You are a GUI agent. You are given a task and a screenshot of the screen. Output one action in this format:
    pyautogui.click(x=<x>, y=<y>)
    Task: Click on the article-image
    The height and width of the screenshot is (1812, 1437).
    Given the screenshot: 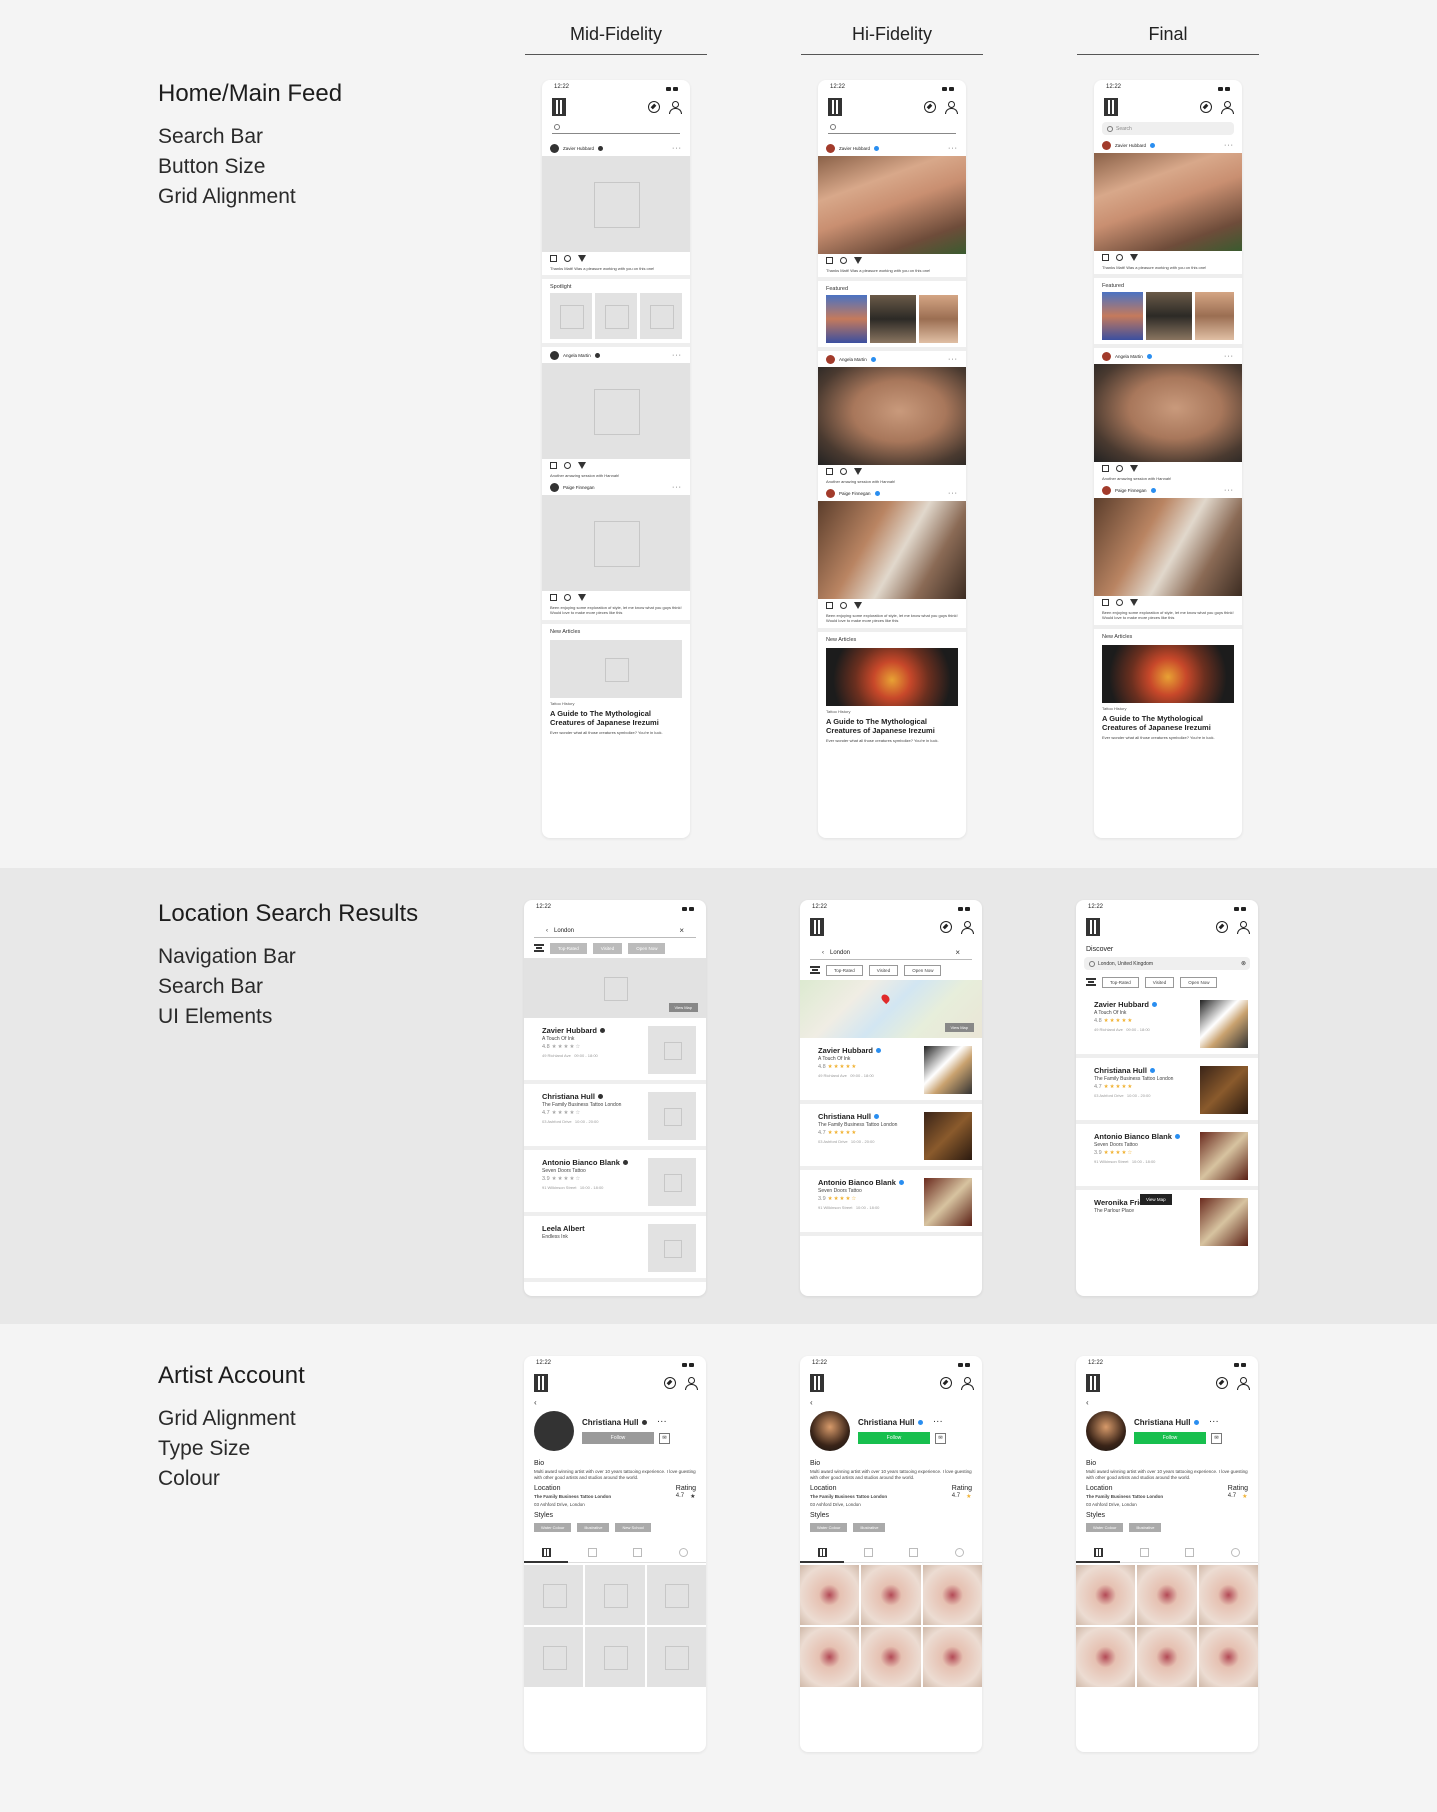 What is the action you would take?
    pyautogui.click(x=1168, y=674)
    